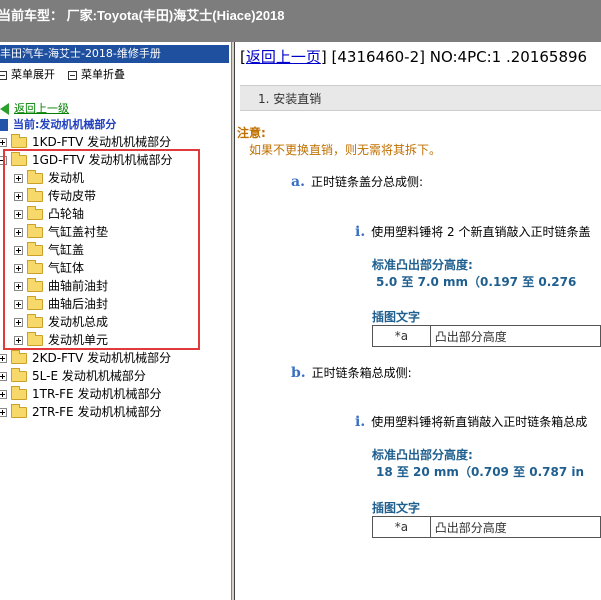 This screenshot has width=601, height=600. What do you see at coordinates (360, 422) in the screenshot?
I see `section-b-item-letter: i.` at bounding box center [360, 422].